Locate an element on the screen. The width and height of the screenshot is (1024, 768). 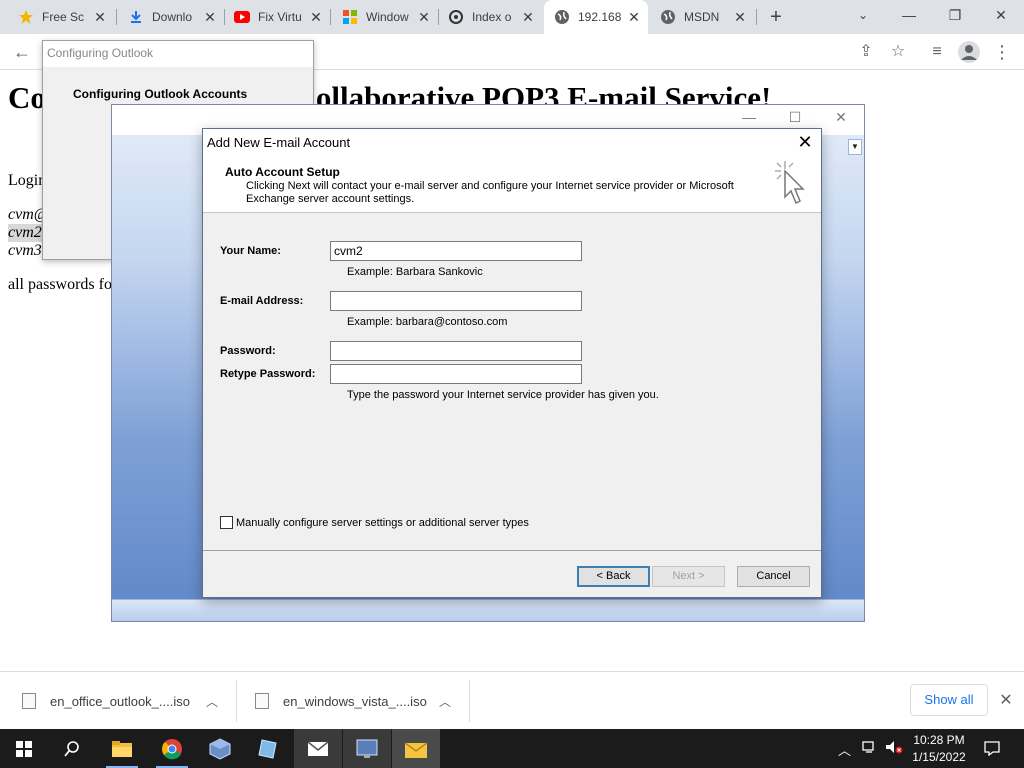
account-cvm2: cvm2 is located at coordinates (25, 233).